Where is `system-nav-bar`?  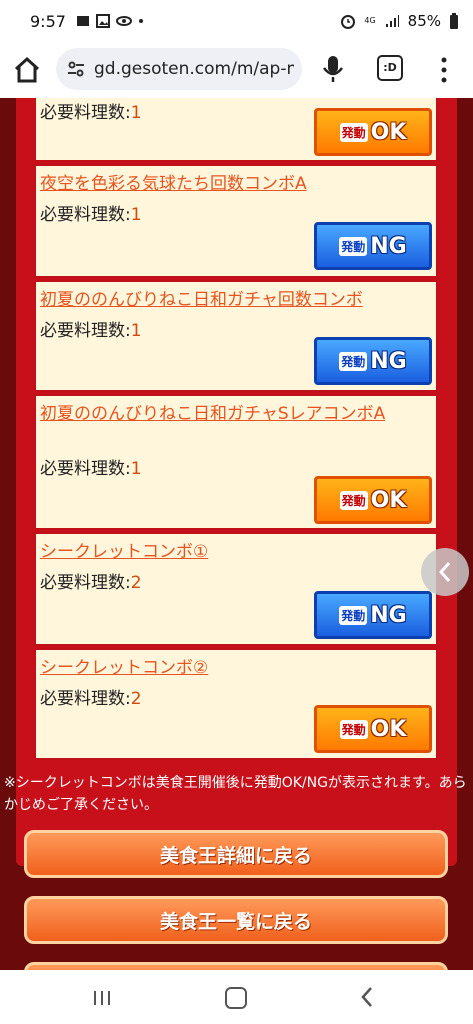
system-nav-bar is located at coordinates (236, 997).